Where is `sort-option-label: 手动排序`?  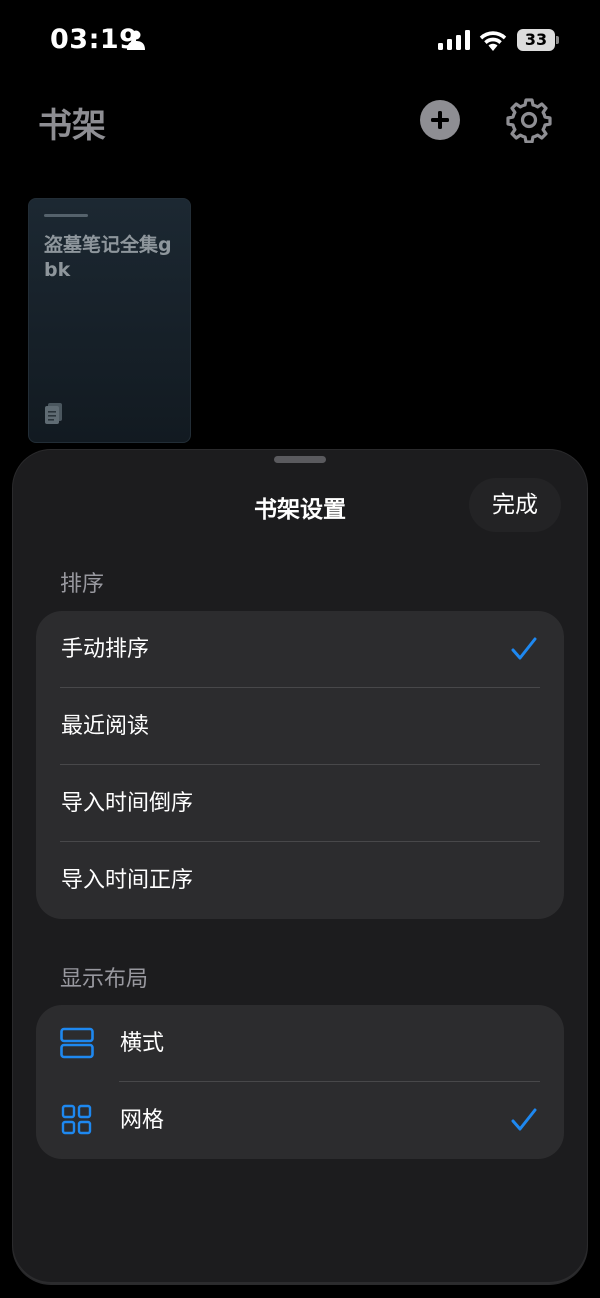
sort-option-label: 手动排序 is located at coordinates (105, 649).